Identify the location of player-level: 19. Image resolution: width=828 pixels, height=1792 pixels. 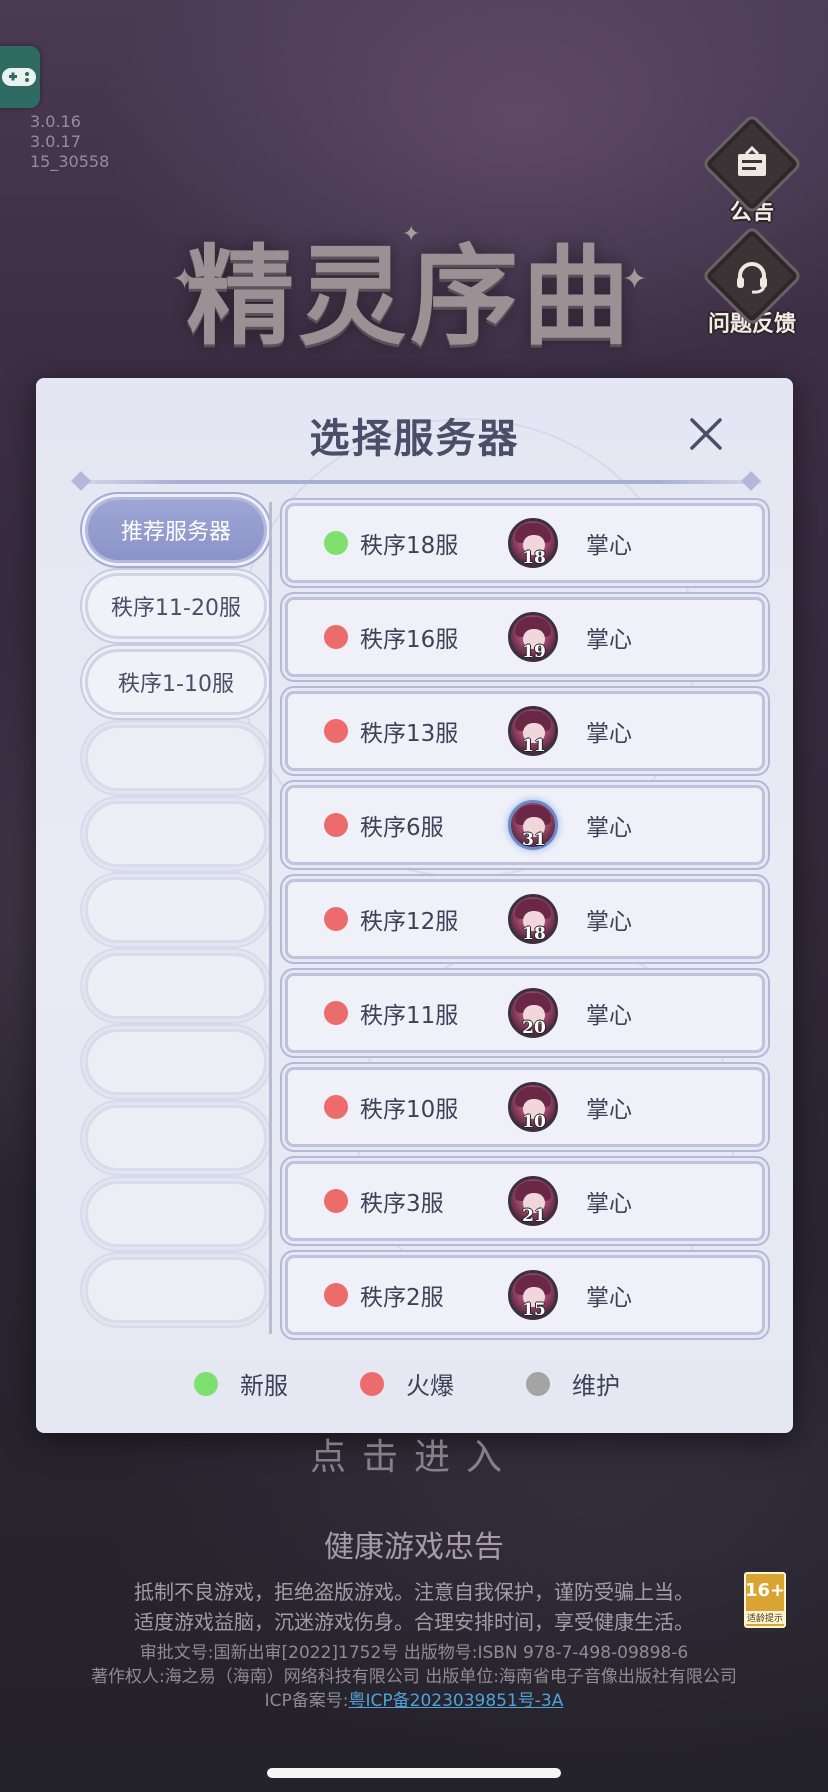
(534, 652).